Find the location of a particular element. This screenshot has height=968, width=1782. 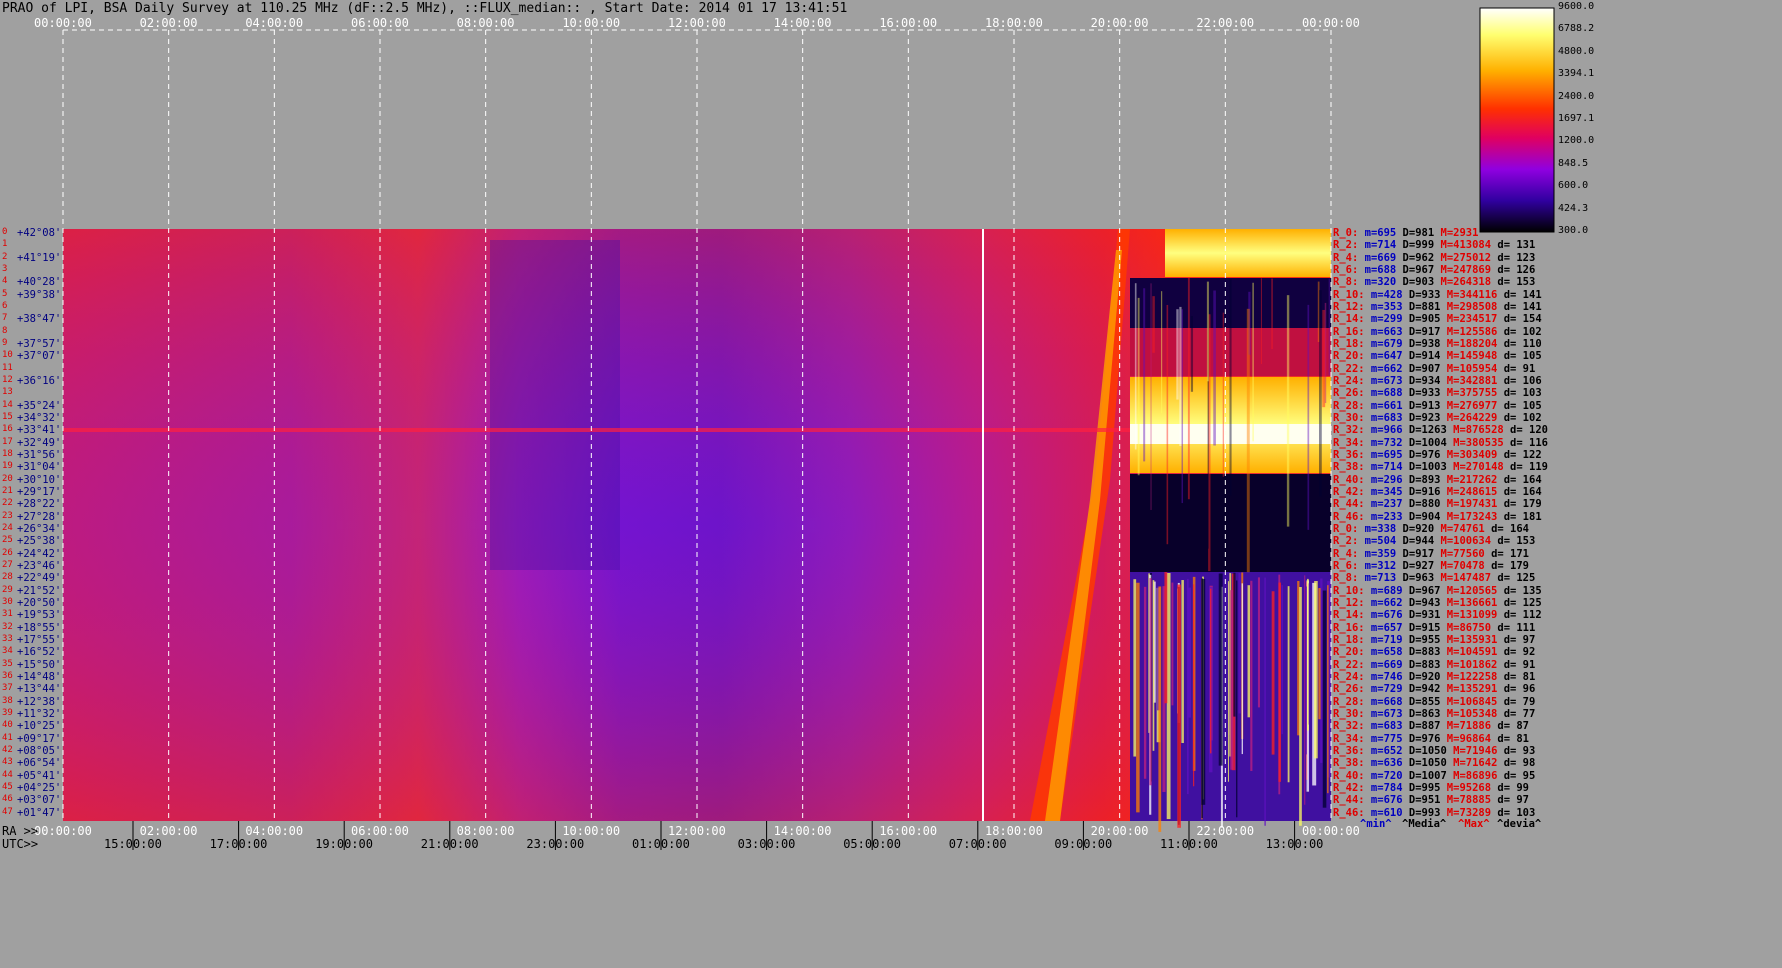

row-declination-label: +12°38' is located at coordinates (39, 701).